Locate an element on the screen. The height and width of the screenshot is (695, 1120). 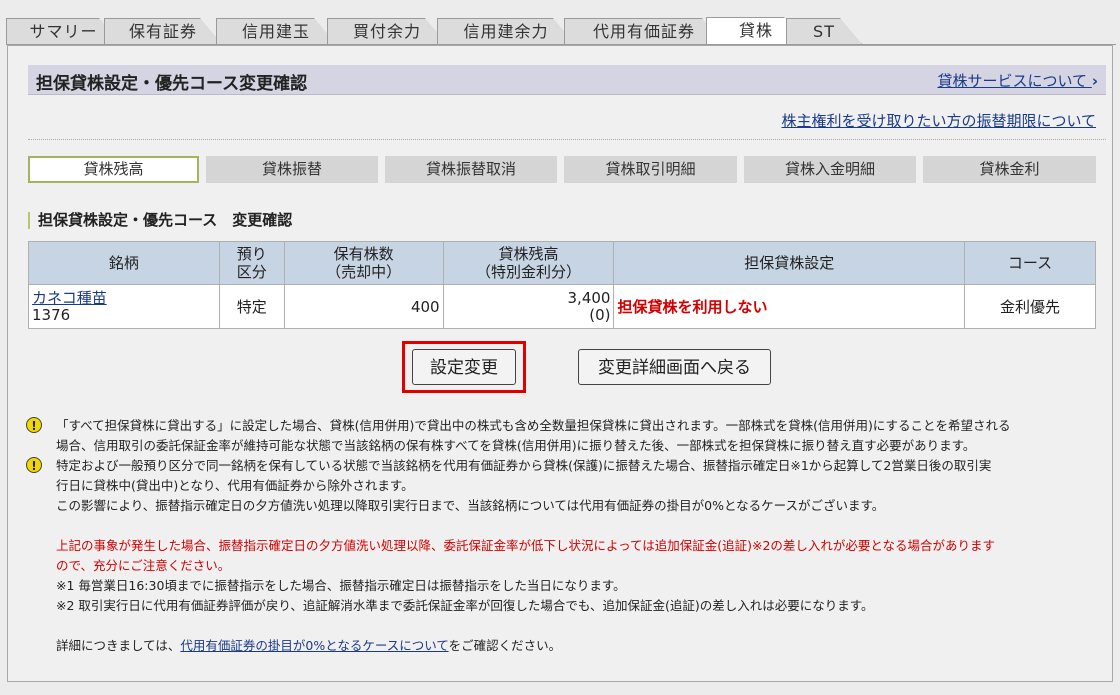
section-title: 担保貸株設定・優先コース 変更確認 is located at coordinates (160, 220).